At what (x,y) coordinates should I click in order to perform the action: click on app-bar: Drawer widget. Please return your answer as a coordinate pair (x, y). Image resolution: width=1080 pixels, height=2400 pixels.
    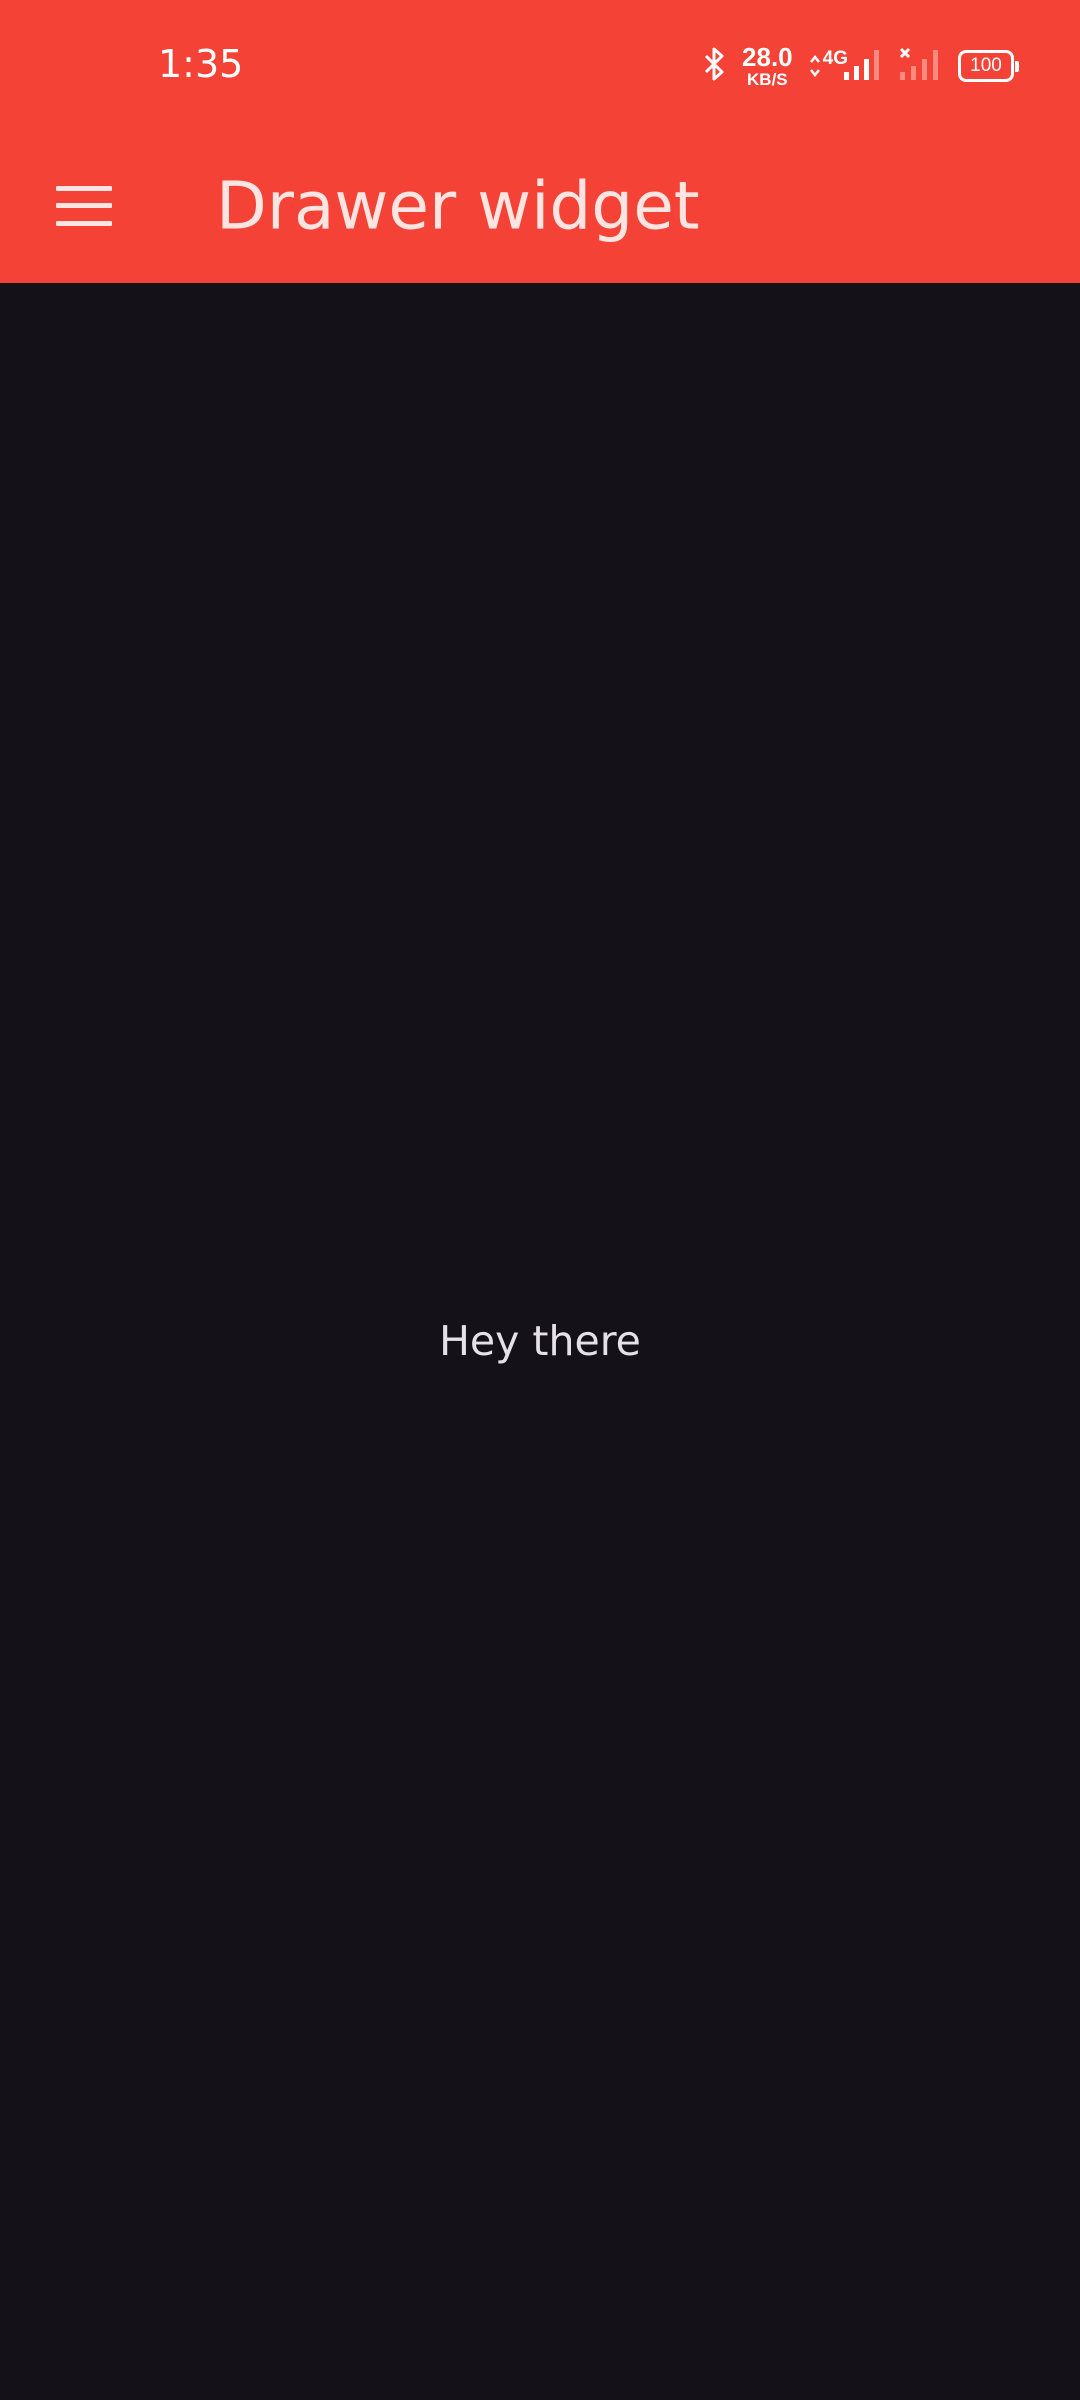
    Looking at the image, I should click on (540, 205).